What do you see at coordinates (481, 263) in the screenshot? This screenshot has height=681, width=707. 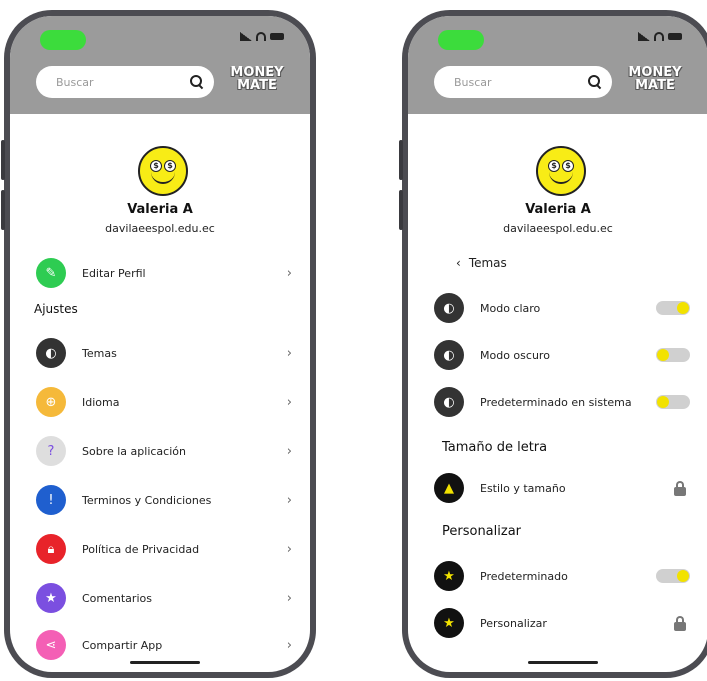 I see `back-button: ‹ Temas` at bounding box center [481, 263].